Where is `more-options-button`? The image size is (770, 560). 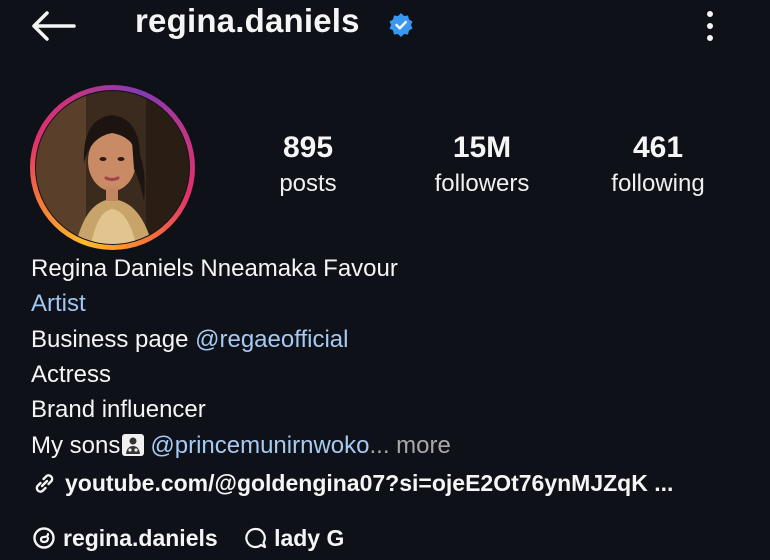
more-options-button is located at coordinates (710, 26).